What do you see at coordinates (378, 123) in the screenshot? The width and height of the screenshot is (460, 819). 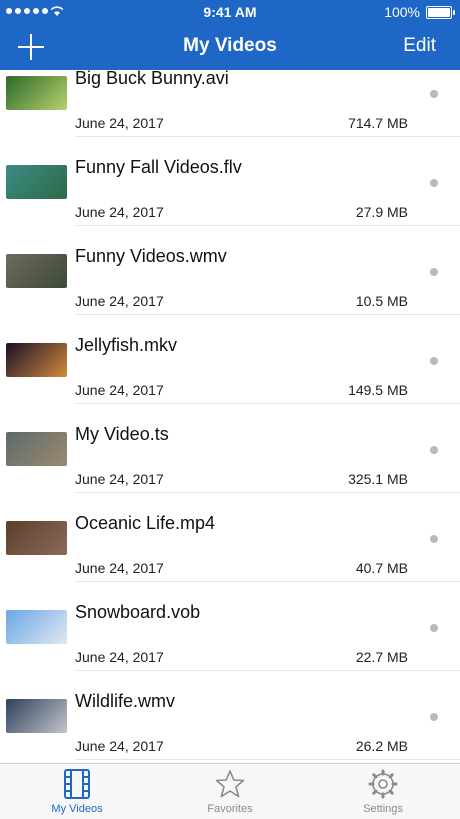 I see `video-size: 714.7 MB` at bounding box center [378, 123].